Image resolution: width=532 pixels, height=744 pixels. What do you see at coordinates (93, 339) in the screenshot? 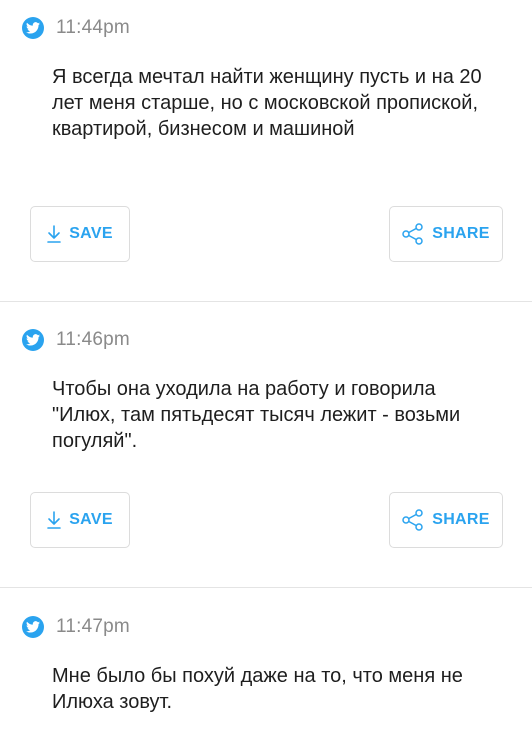
I see `tweet-time: 11:46pm` at bounding box center [93, 339].